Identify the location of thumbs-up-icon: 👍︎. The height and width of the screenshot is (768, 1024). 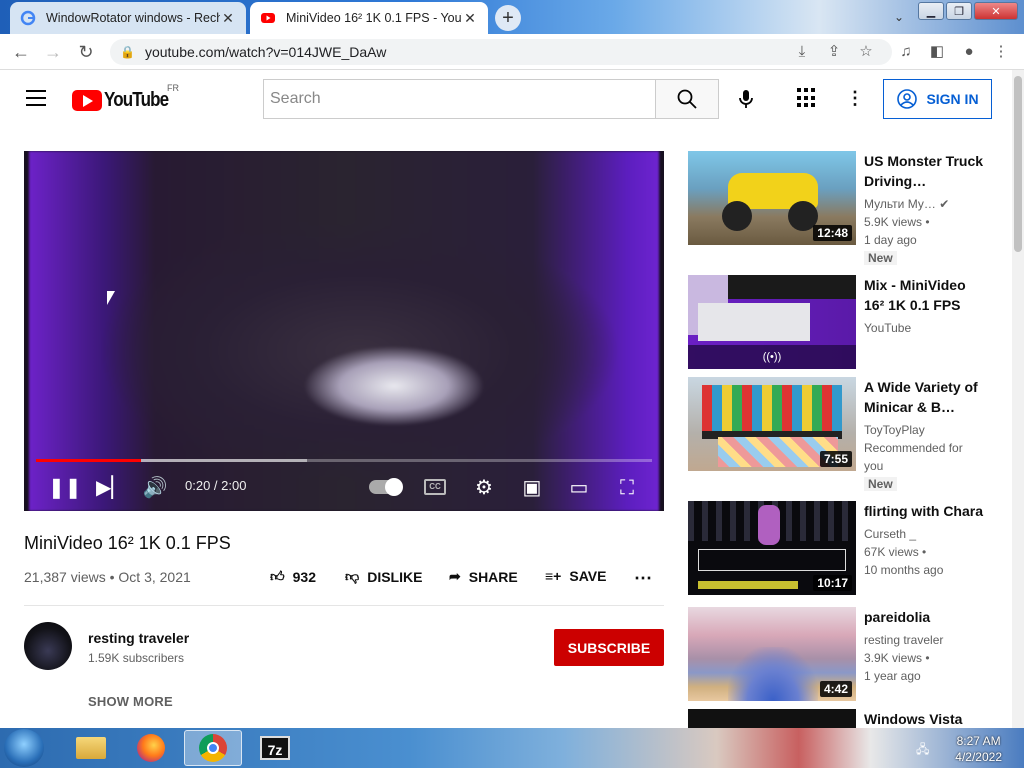
(277, 576).